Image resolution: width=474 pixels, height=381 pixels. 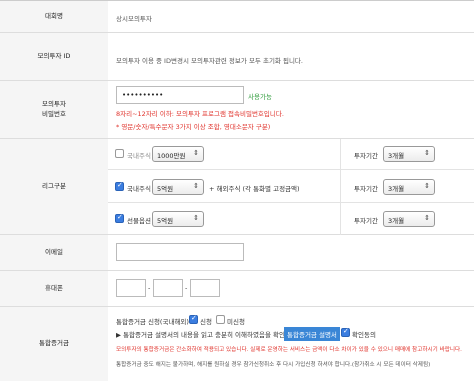 I want to click on overseas-stock-note: + 해외주식 (각 통화별 고정금액), so click(x=254, y=189).